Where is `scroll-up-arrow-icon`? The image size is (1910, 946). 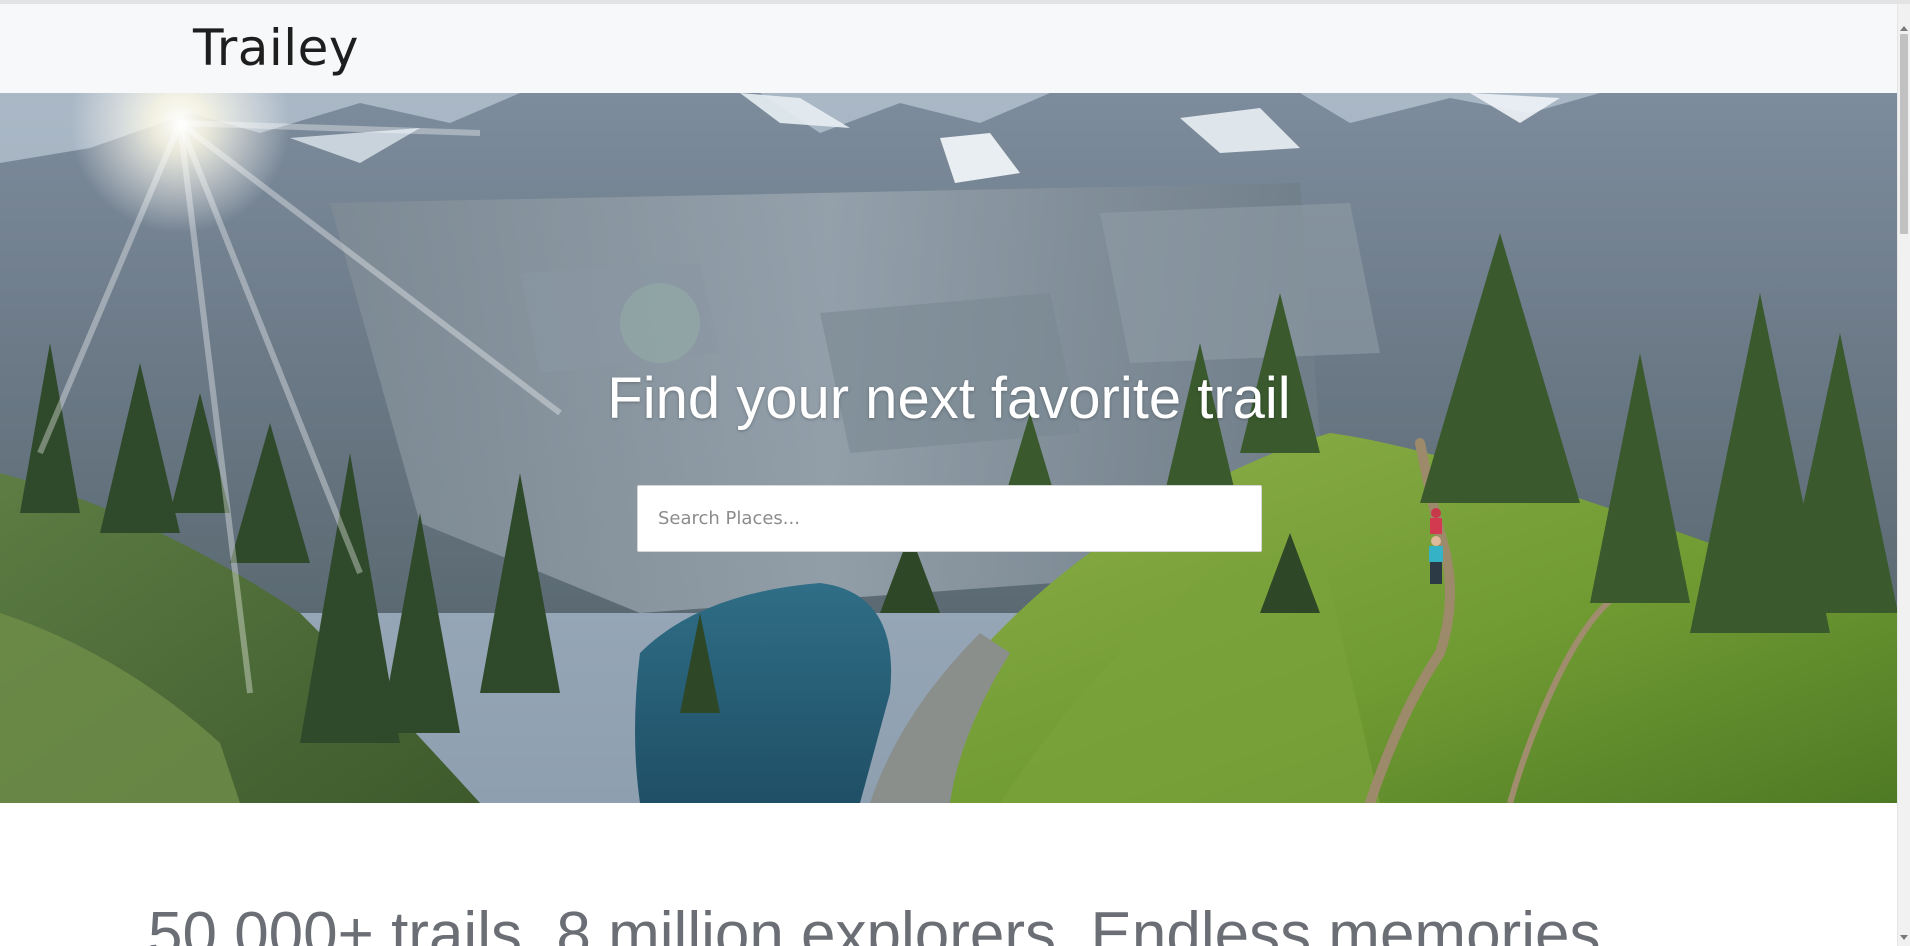 scroll-up-arrow-icon is located at coordinates (1904, 28).